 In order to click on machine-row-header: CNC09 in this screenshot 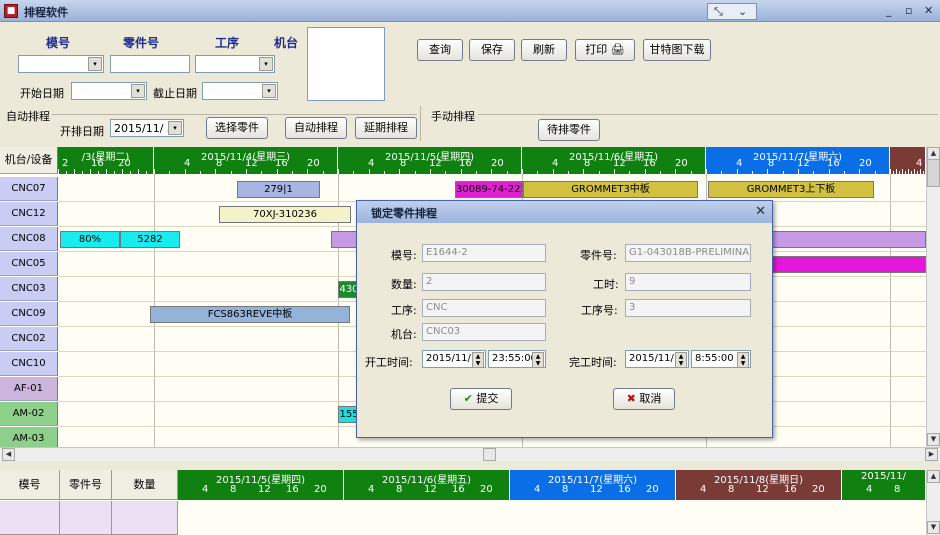, I will do `click(29, 314)`.